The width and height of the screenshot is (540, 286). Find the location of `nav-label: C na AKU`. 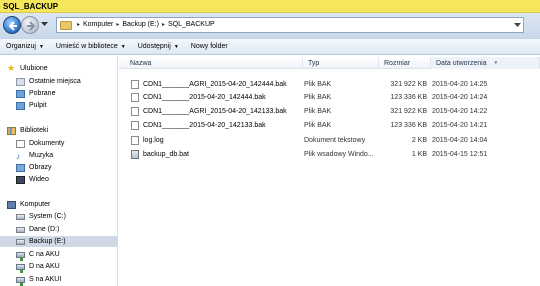

nav-label: C na AKU is located at coordinates (44, 254).